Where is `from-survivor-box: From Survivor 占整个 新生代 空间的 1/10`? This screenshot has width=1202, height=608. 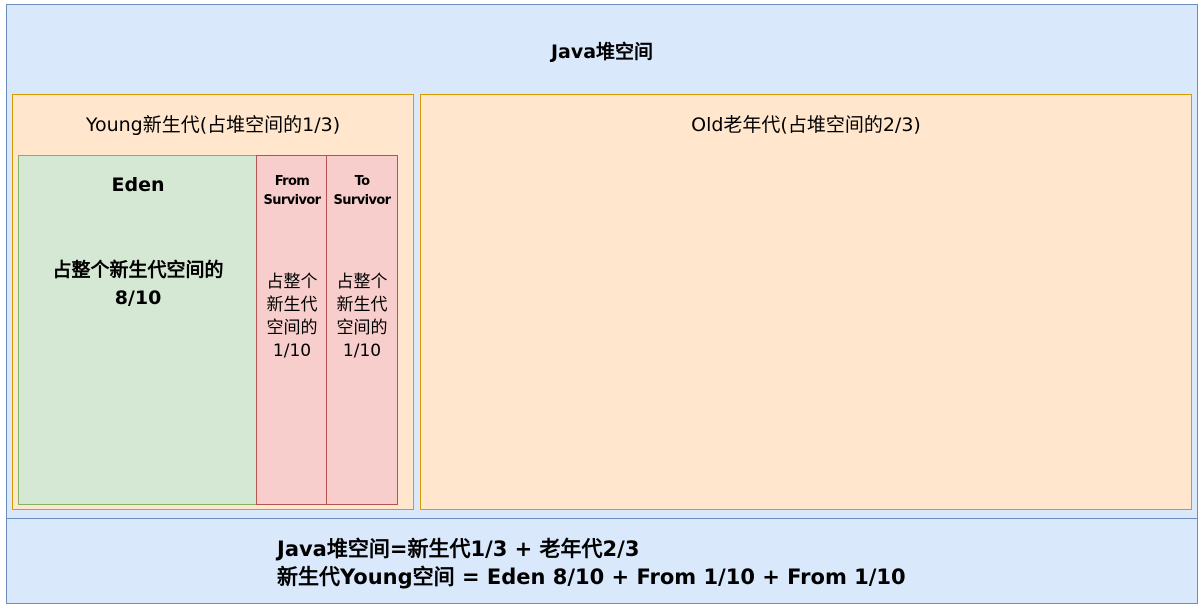
from-survivor-box: From Survivor 占整个 新生代 空间的 1/10 is located at coordinates (292, 330).